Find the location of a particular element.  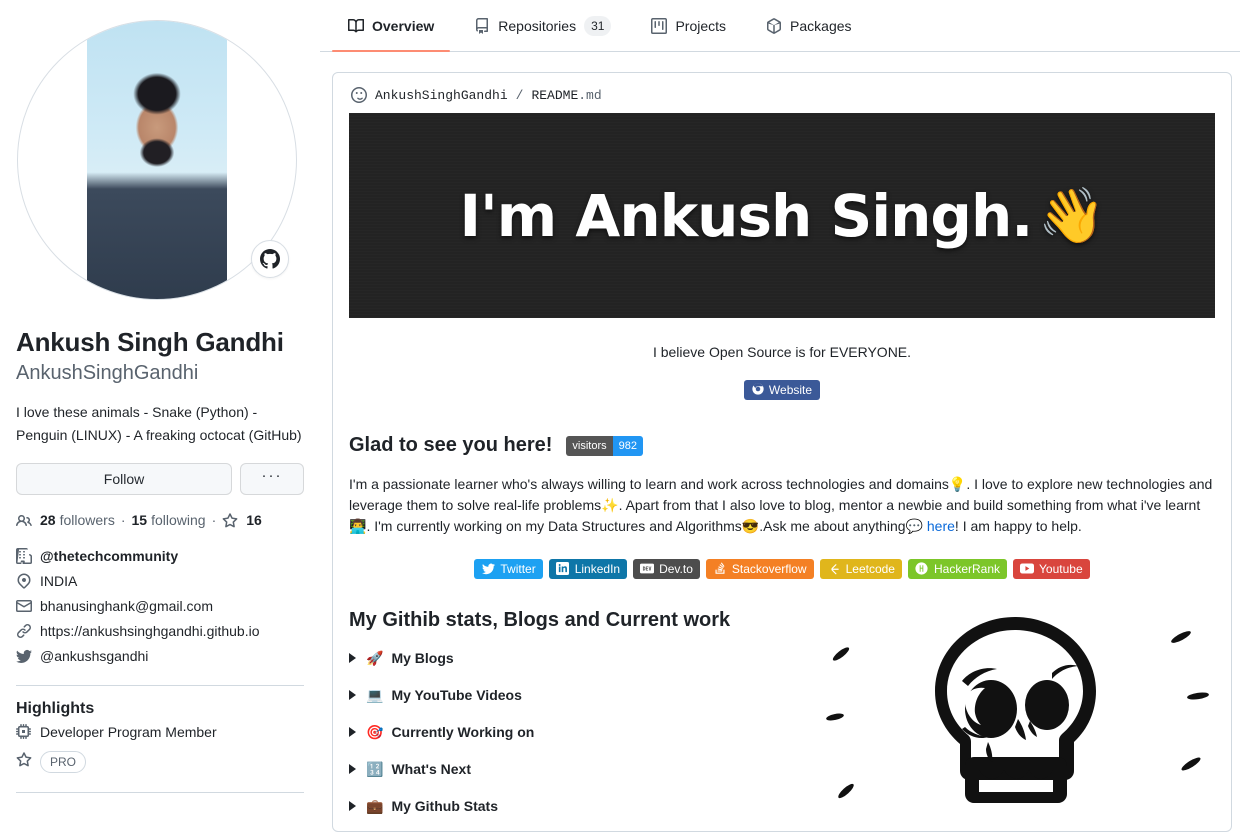

package-icon is located at coordinates (774, 25).